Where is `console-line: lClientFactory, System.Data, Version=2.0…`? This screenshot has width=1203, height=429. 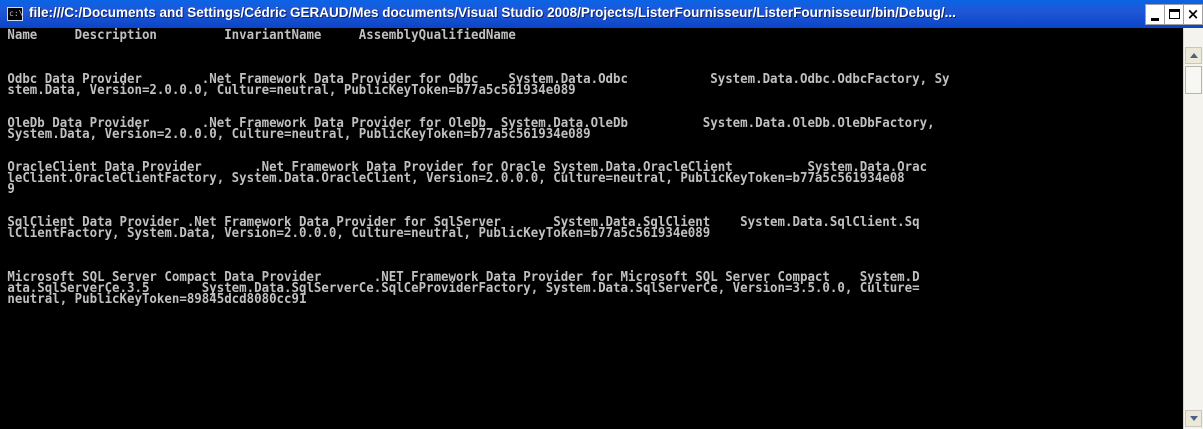 console-line: lClientFactory, System.Data, Version=2.0… is located at coordinates (359, 233).